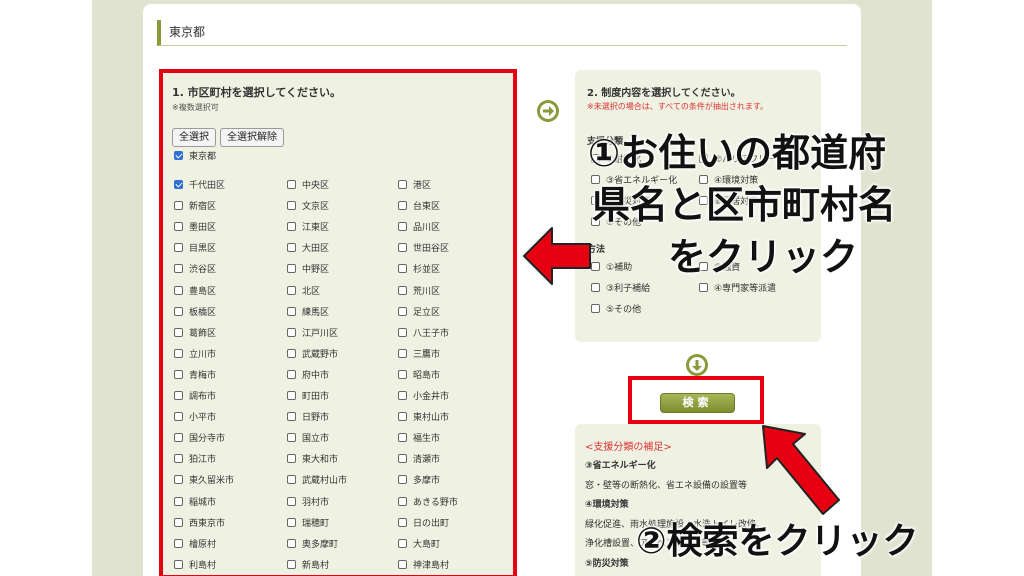 The width and height of the screenshot is (1024, 576). Describe the element at coordinates (624, 310) in the screenshot. I see `checkbox-label: ⑤その他` at that location.